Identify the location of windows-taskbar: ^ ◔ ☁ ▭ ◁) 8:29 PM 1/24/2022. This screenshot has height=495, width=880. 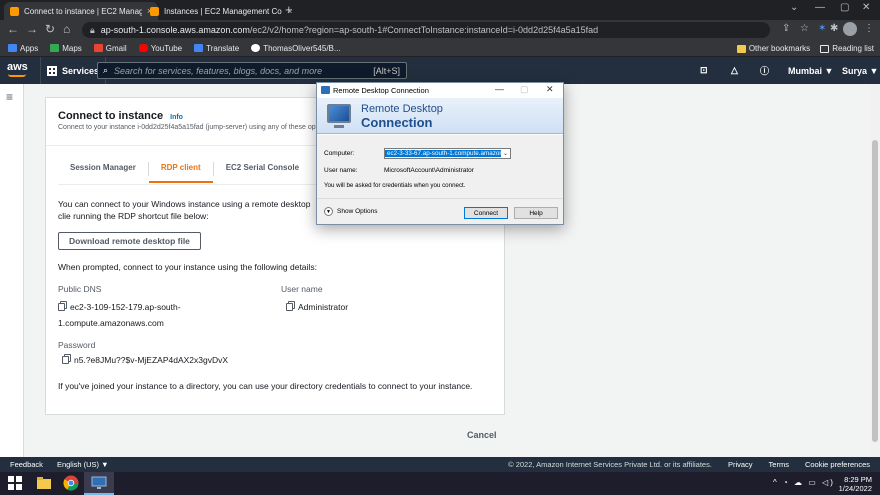
(440, 483).